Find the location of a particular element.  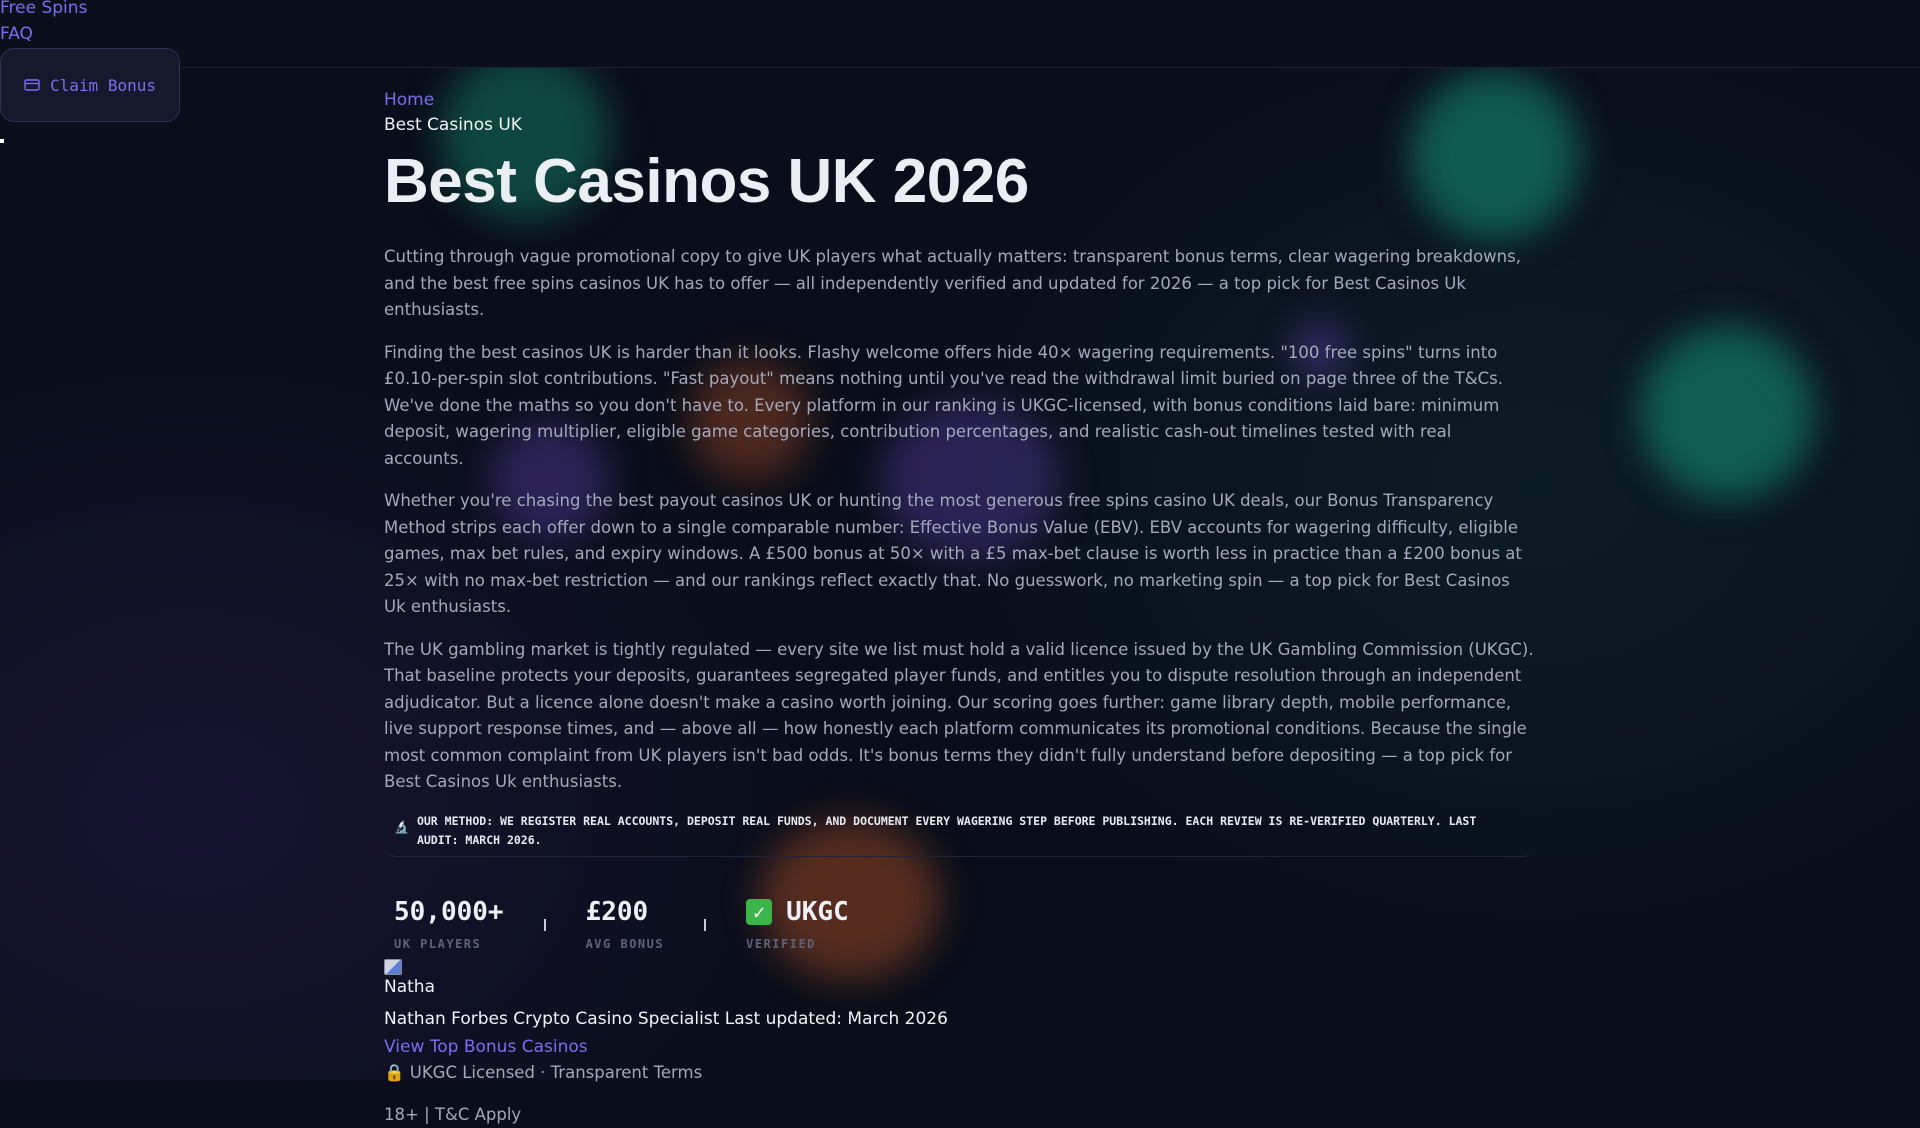

view-top-bonus-casinos-link: View Top Bonus Casinos is located at coordinates (959, 1047).